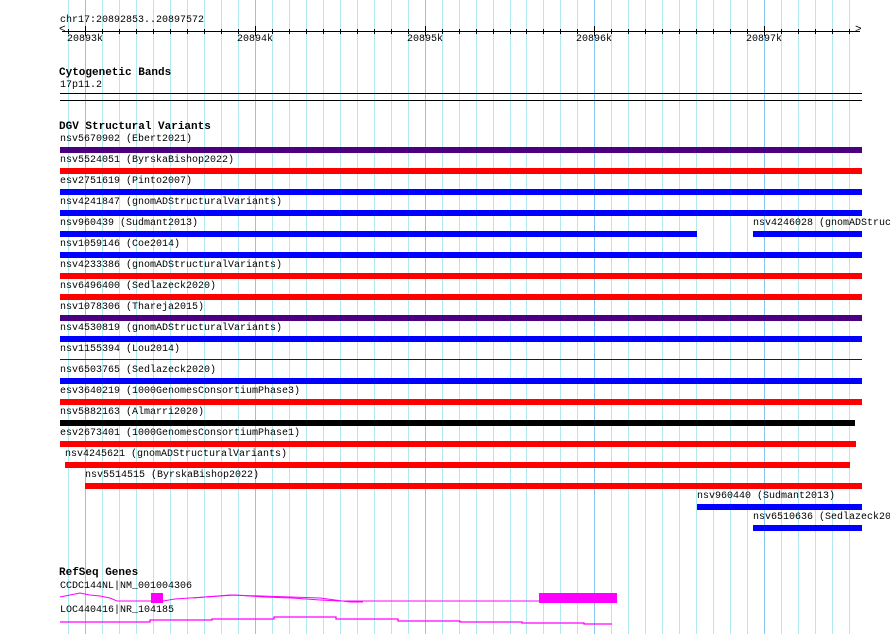 The image size is (890, 634). I want to click on gene-ccdc144nl, so click(338, 597).